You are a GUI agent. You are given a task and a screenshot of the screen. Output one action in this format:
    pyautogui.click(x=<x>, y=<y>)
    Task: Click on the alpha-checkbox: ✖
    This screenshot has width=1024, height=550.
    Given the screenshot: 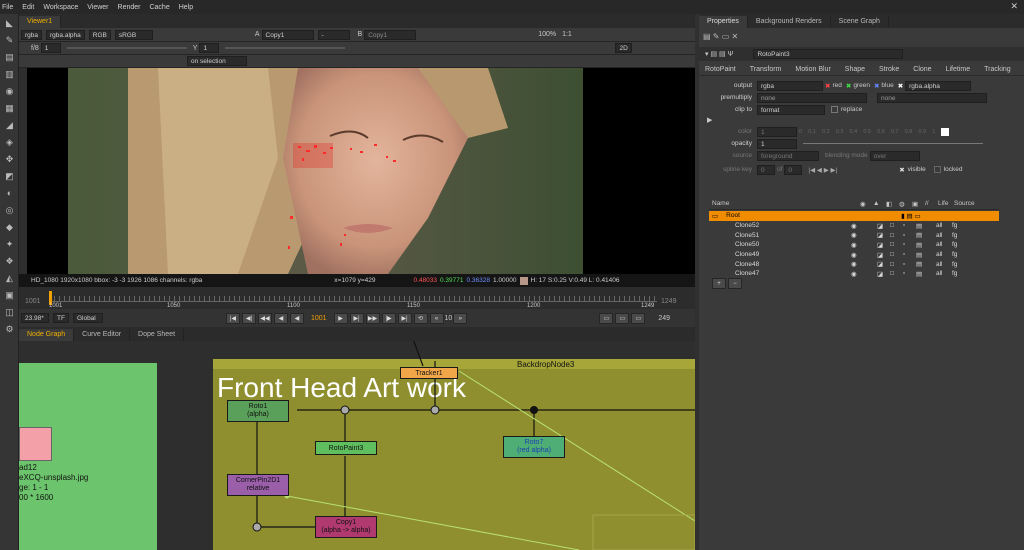 What is the action you would take?
    pyautogui.click(x=900, y=86)
    